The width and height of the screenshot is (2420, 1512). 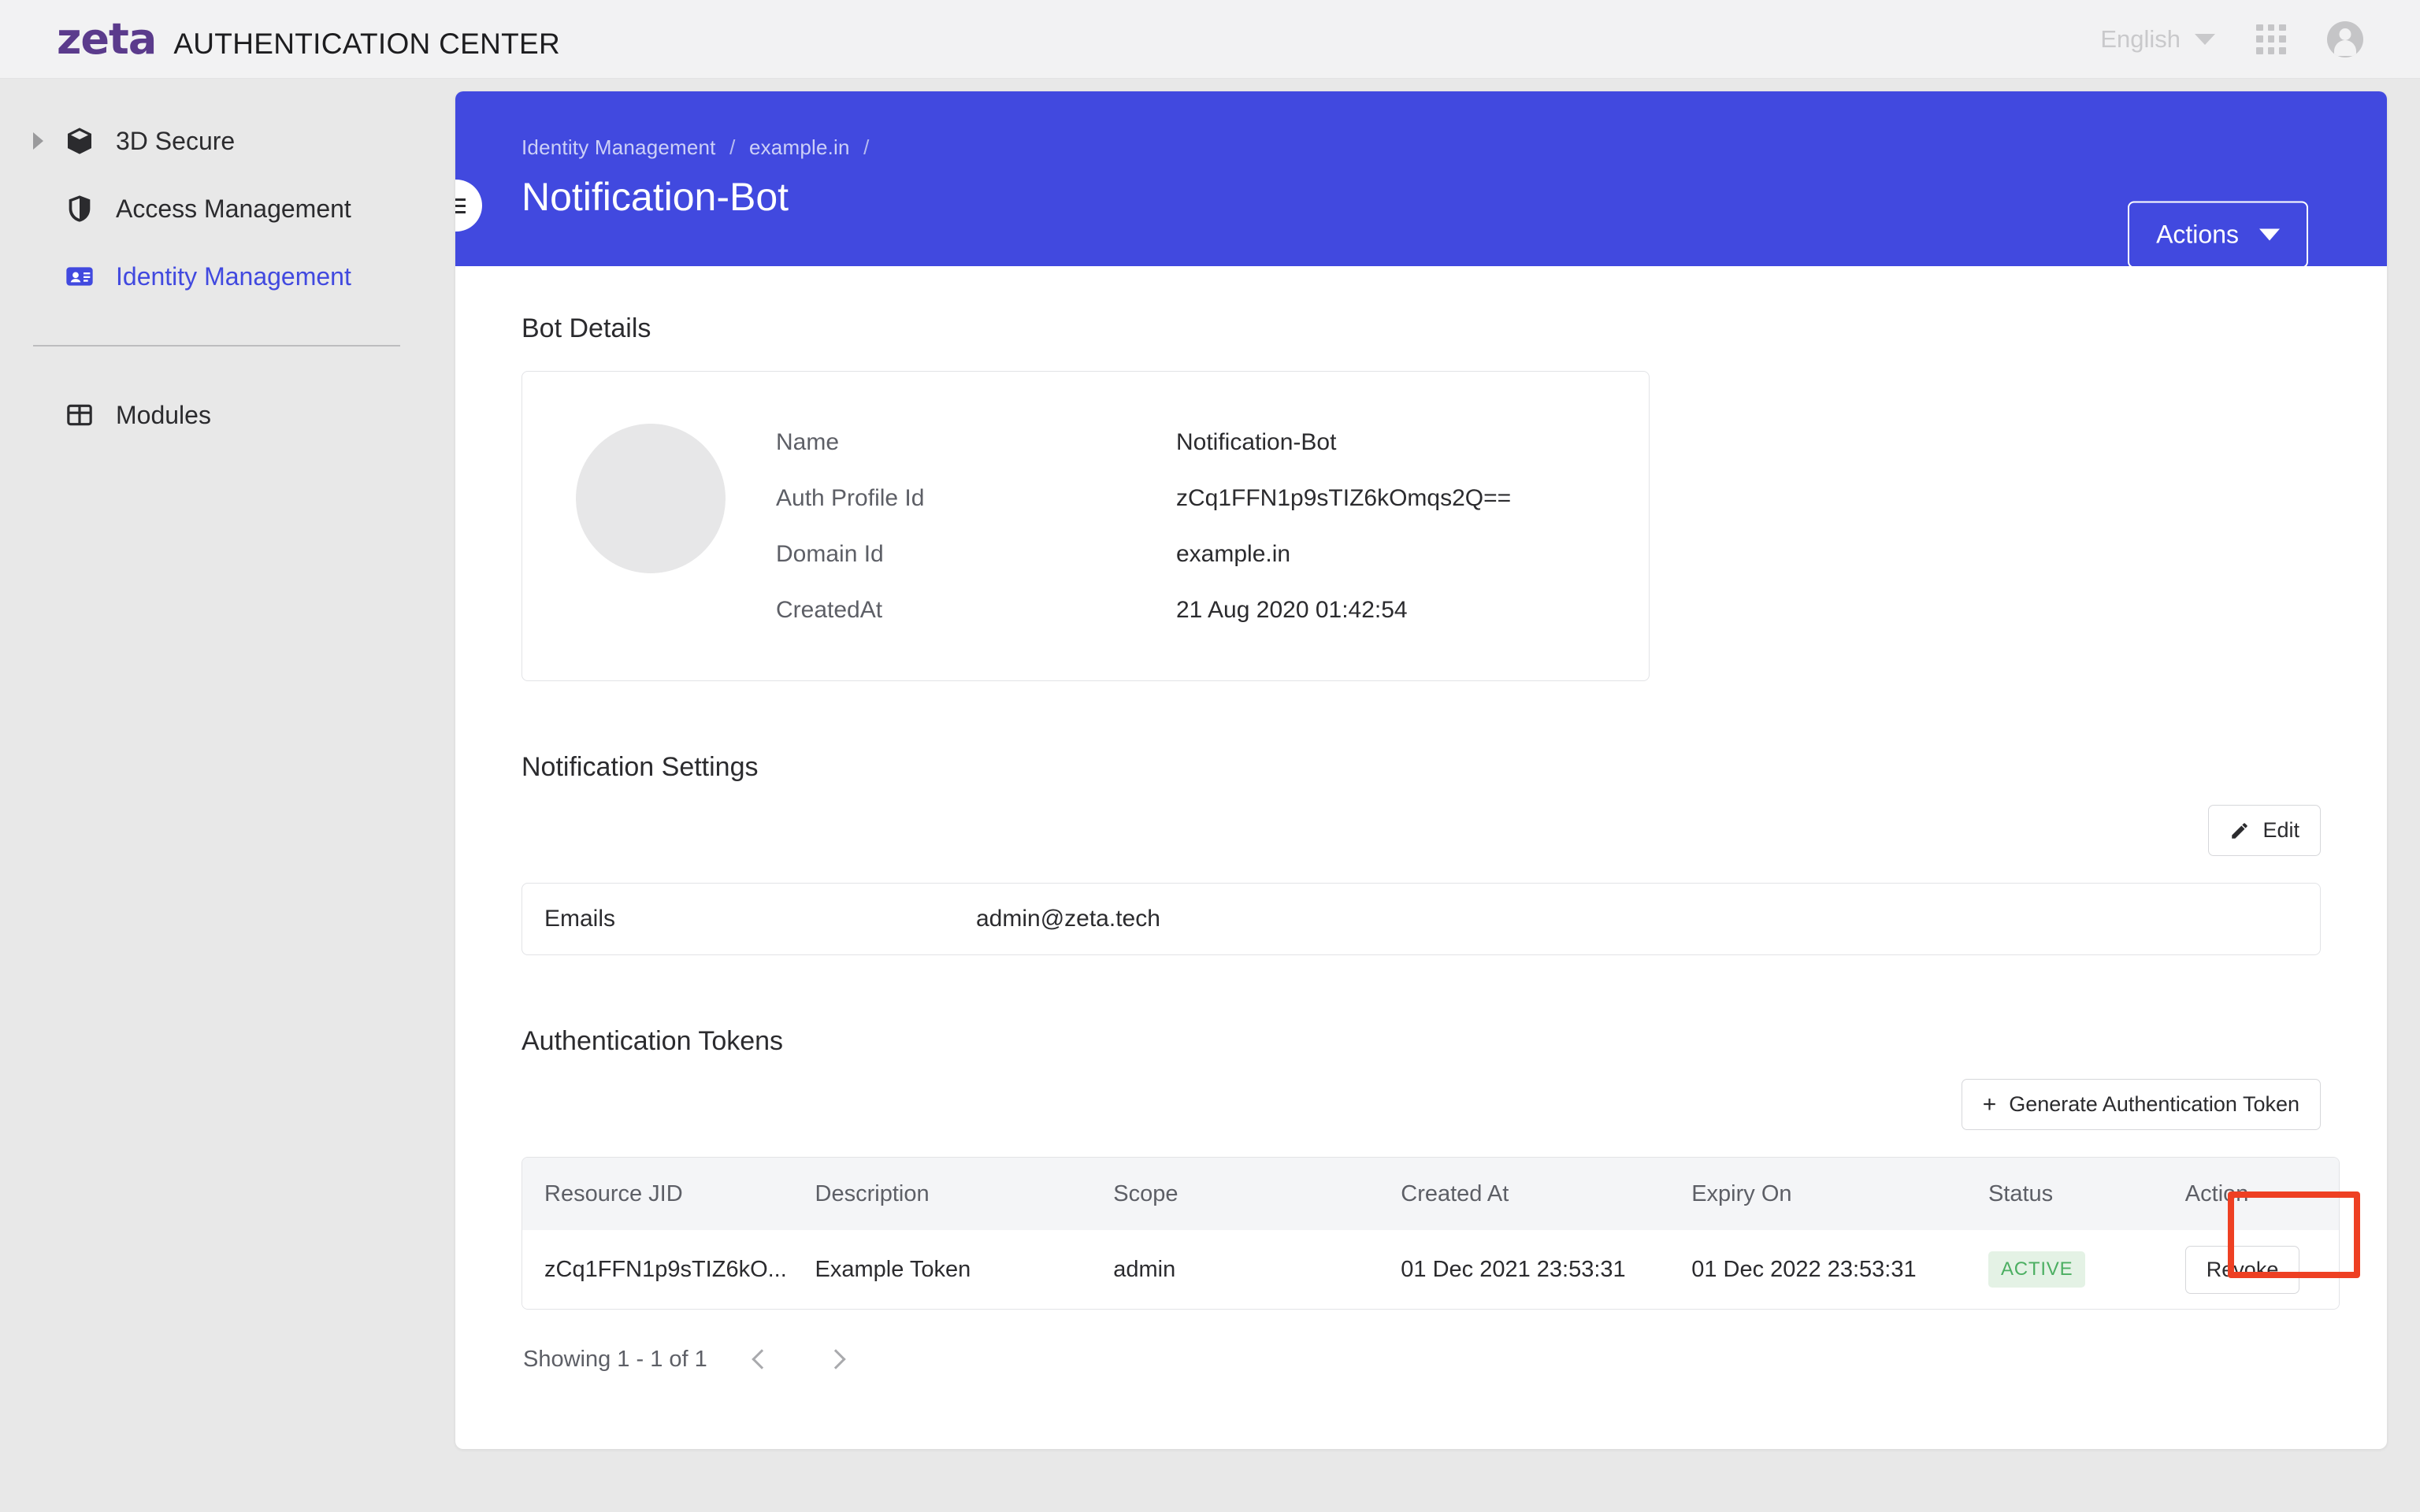 I want to click on emails-key: Emails, so click(x=580, y=919).